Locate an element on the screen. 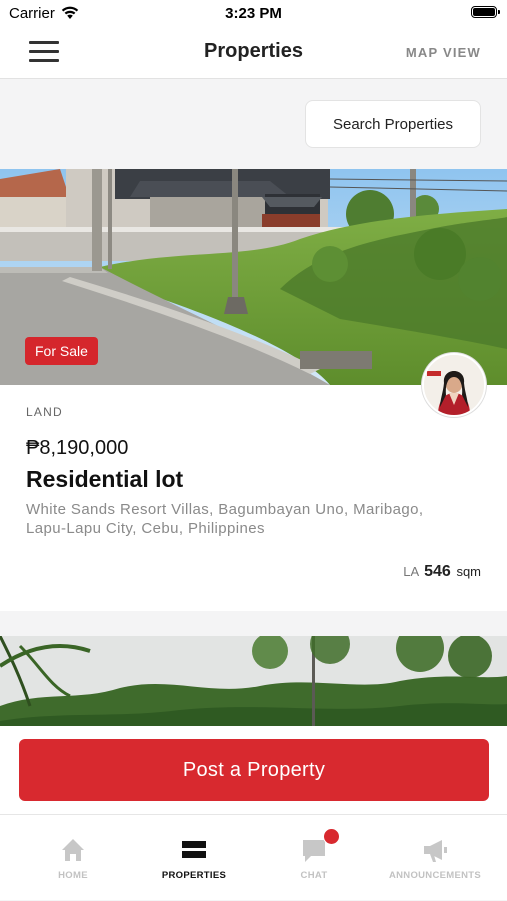 This screenshot has height=901, width=507. map-view-button: MAP VIEW is located at coordinates (443, 52).